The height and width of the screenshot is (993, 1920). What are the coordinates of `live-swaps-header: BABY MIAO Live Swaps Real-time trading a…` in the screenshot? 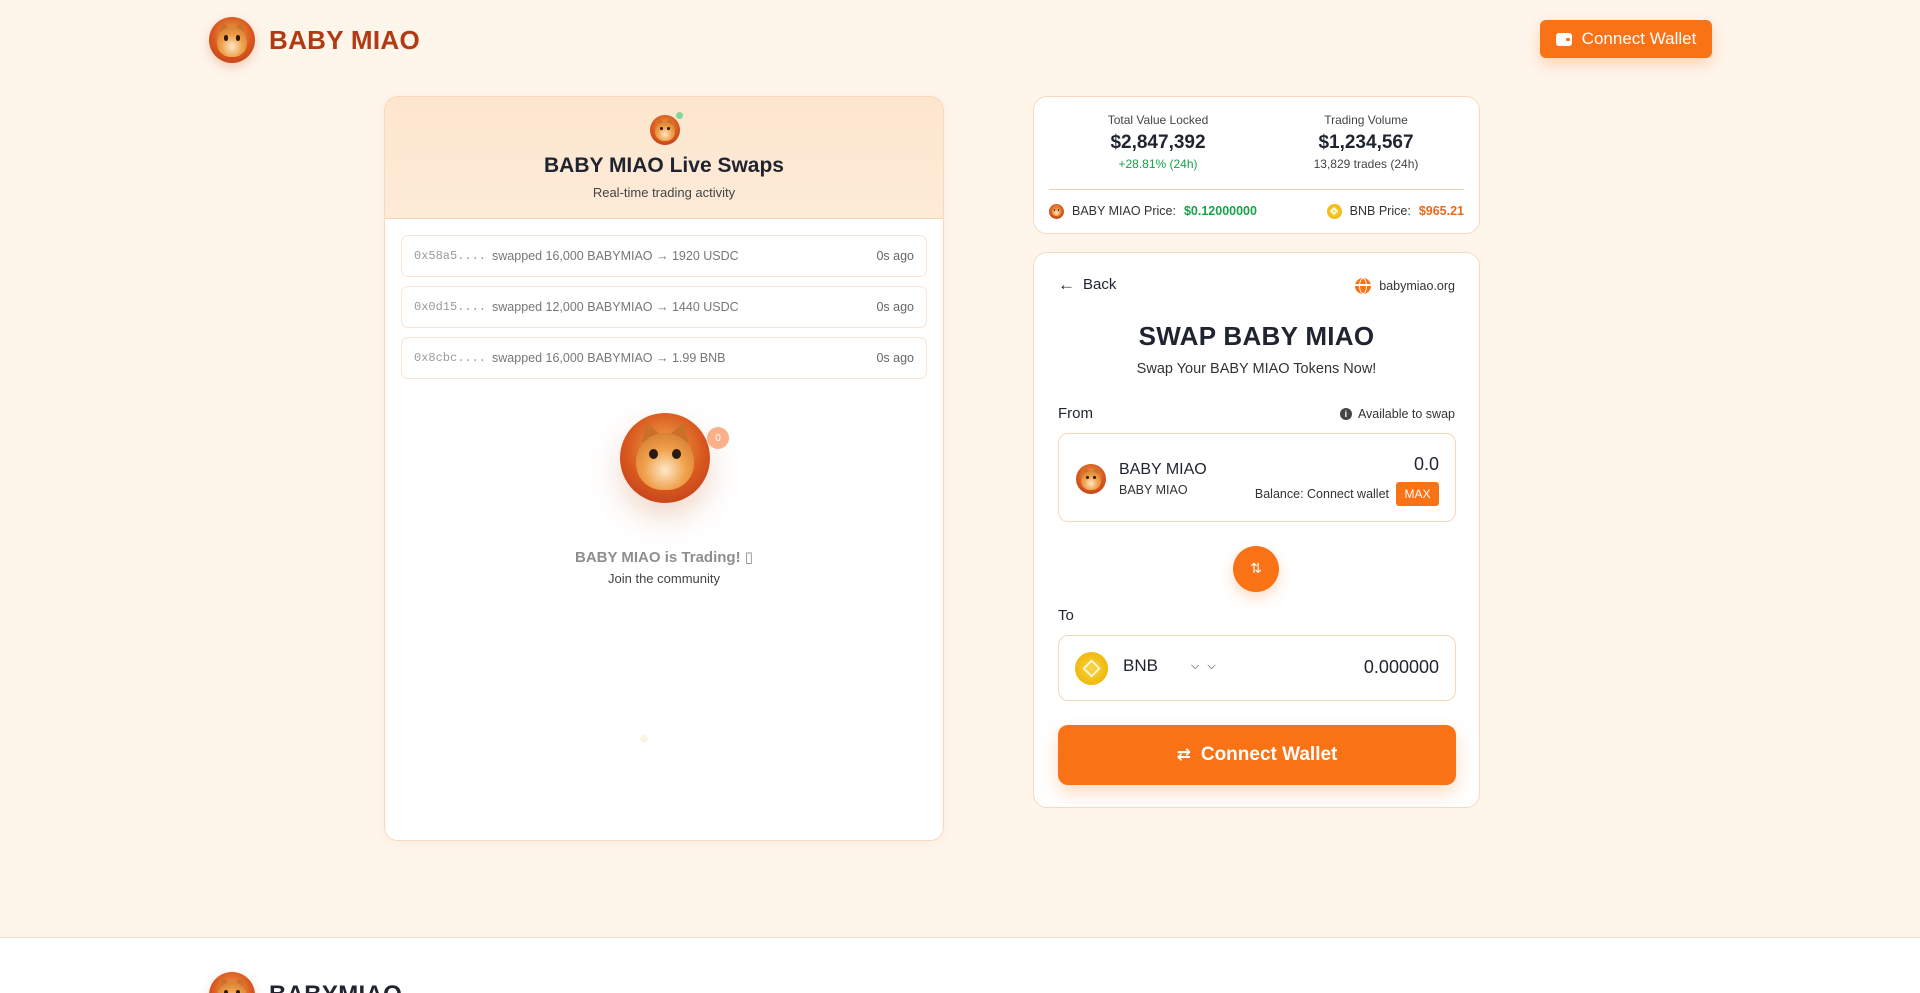 It's located at (664, 158).